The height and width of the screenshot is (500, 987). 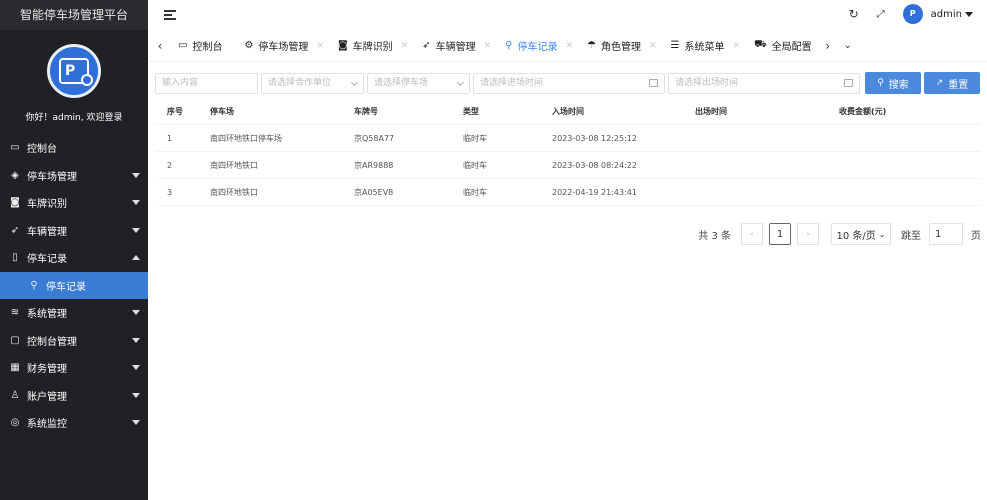 What do you see at coordinates (714, 236) in the screenshot?
I see `total-count: 共 3 条` at bounding box center [714, 236].